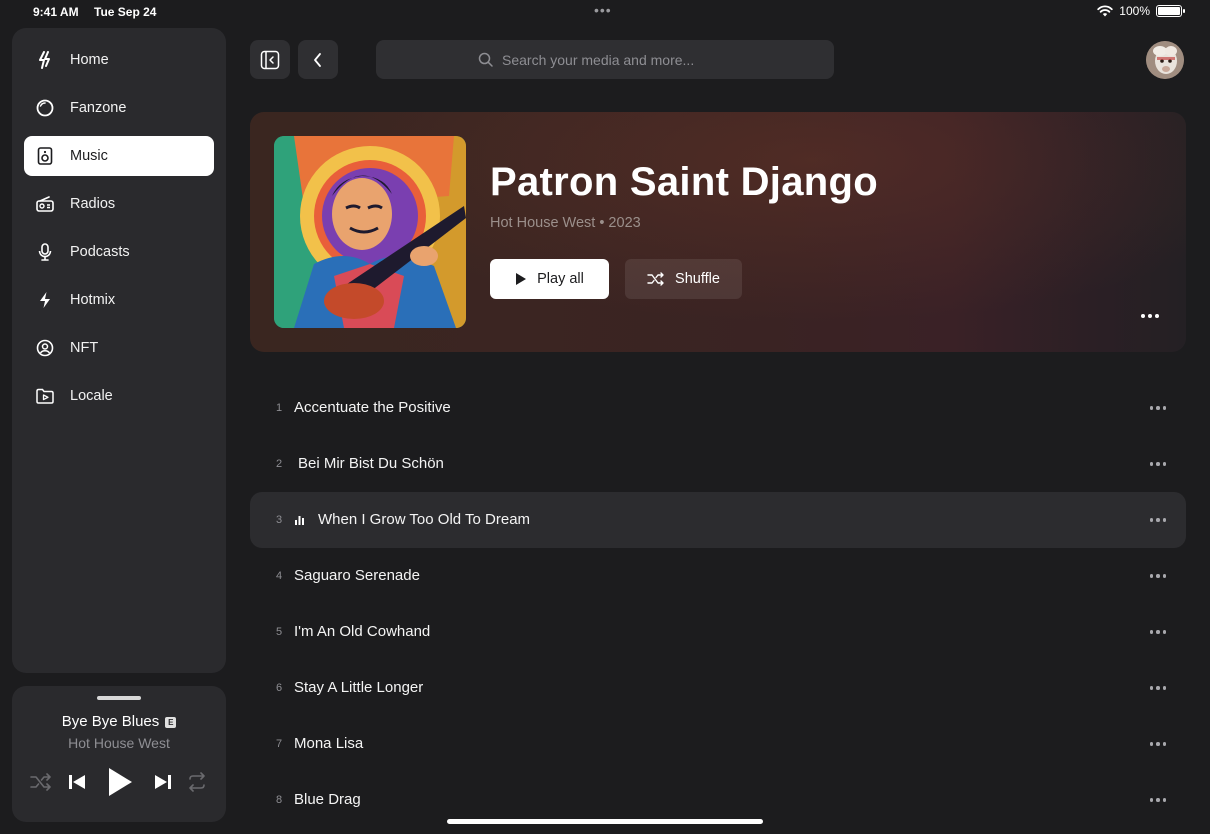 The width and height of the screenshot is (1210, 834). I want to click on shuffle-album-button: Shuffle, so click(683, 279).